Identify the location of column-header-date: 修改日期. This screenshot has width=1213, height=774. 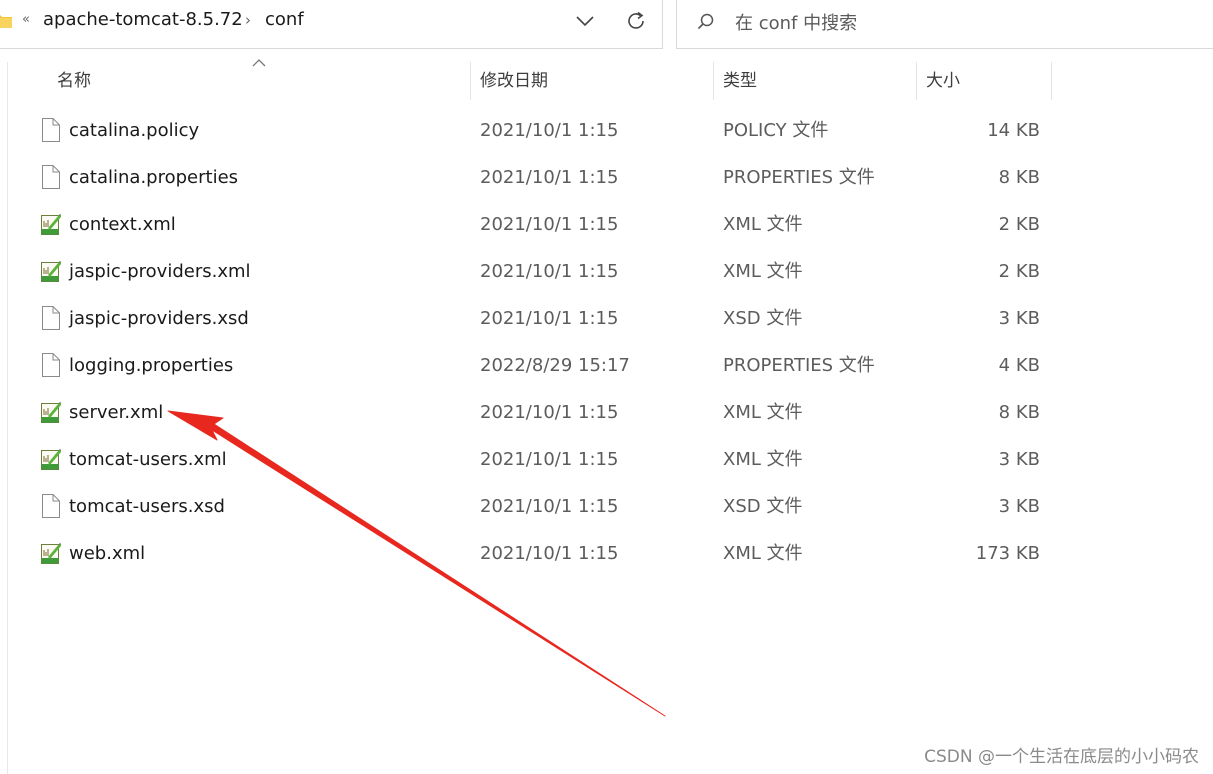
(514, 81).